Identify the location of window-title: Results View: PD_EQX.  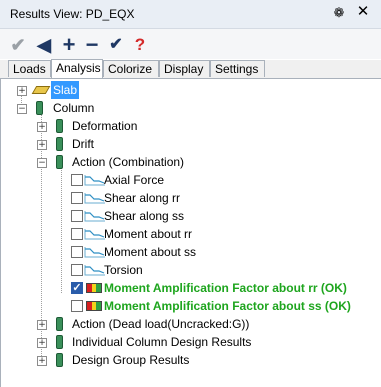
(72, 14).